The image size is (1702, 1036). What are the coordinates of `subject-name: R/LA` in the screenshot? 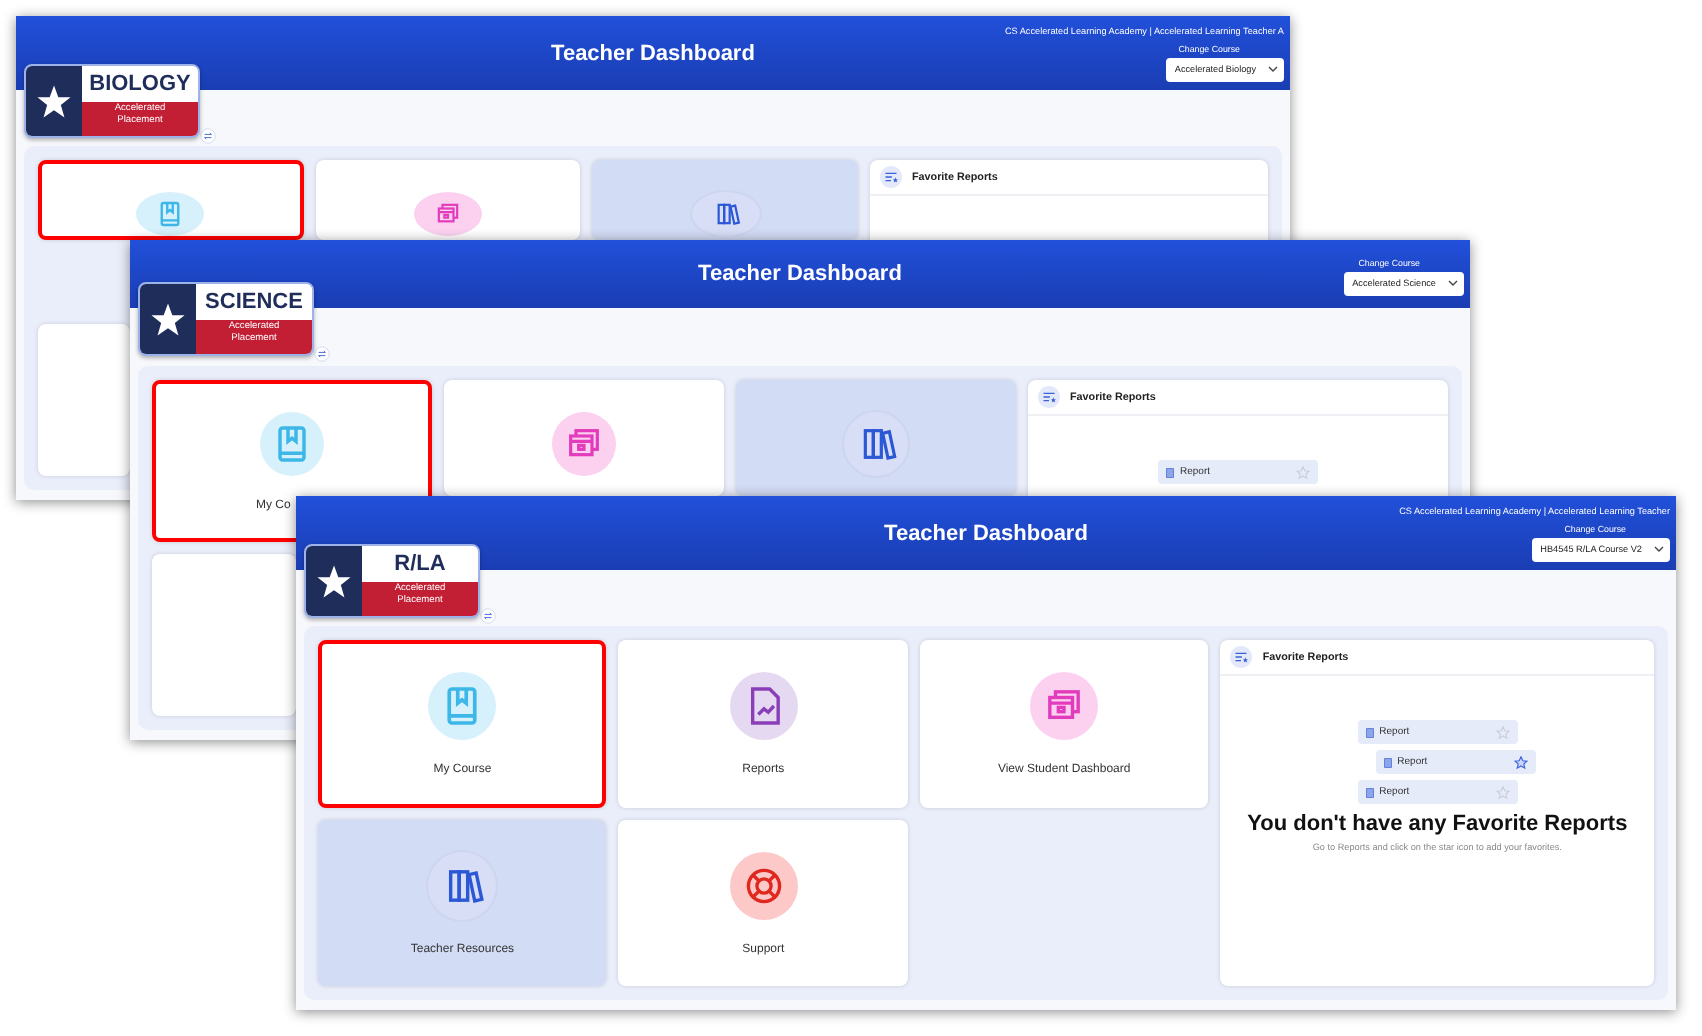 It's located at (420, 564).